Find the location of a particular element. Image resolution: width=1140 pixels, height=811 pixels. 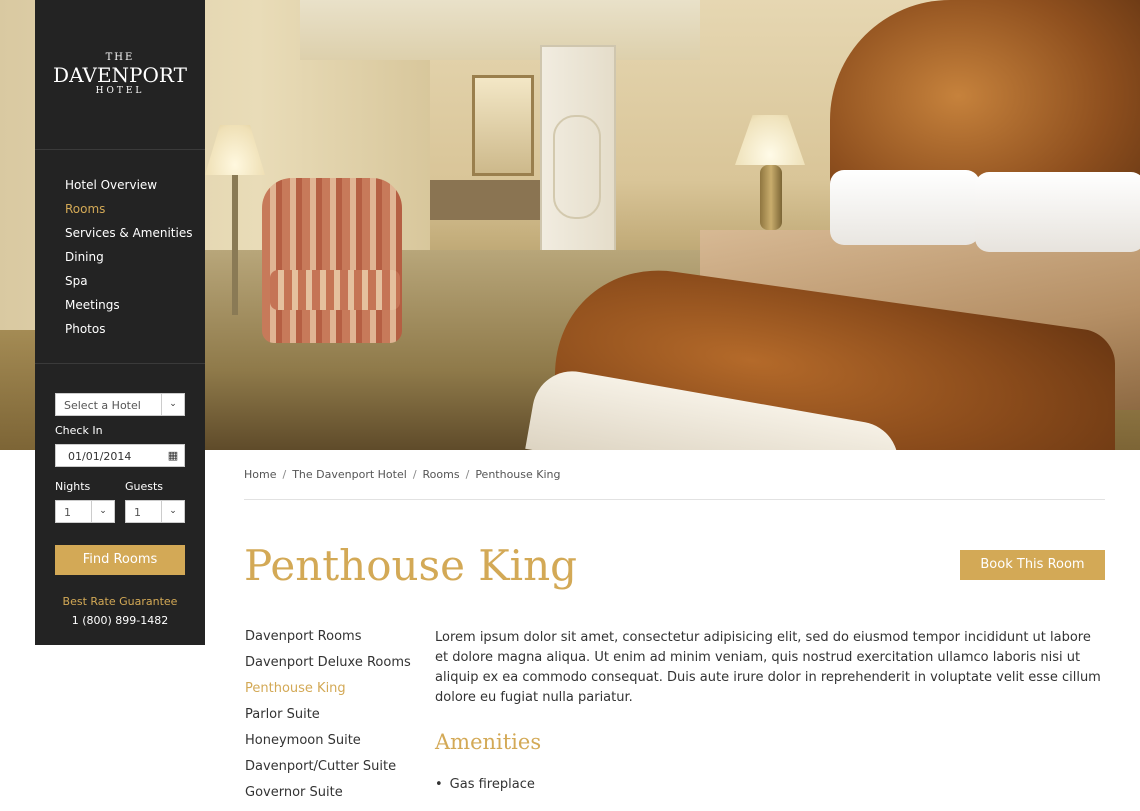

phone-number: 1 (800) 899-1482 is located at coordinates (120, 620).